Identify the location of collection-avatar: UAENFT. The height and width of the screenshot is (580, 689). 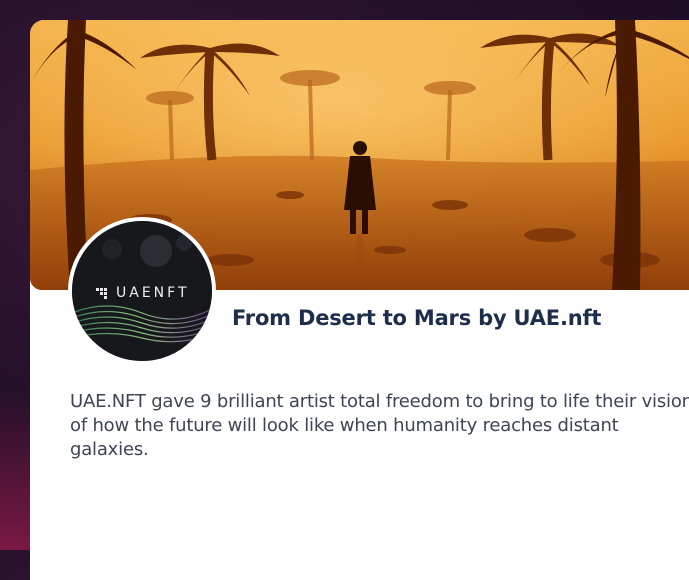
(142, 291).